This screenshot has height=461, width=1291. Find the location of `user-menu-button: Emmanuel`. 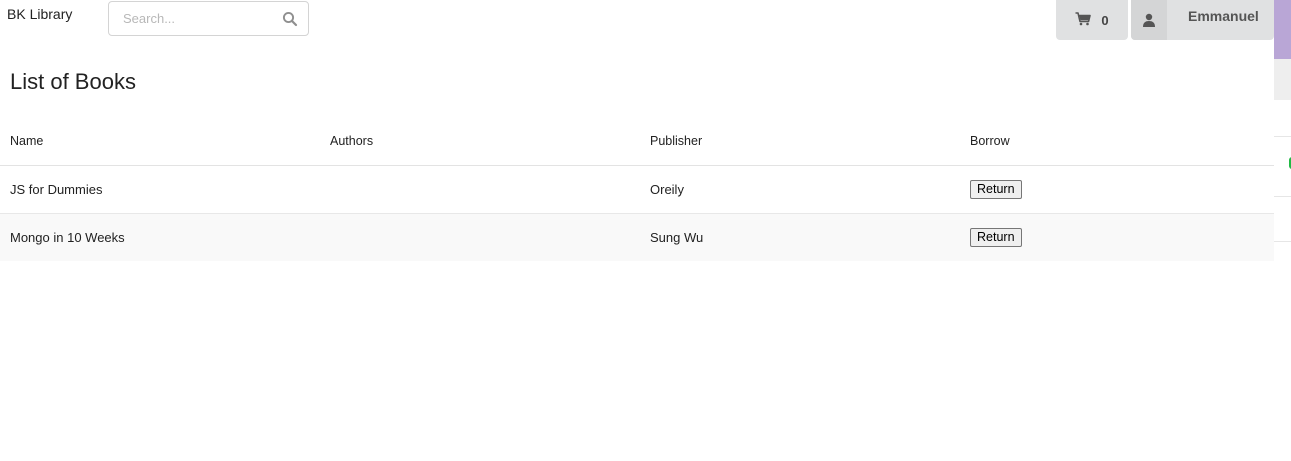

user-menu-button: Emmanuel is located at coordinates (1202, 20).